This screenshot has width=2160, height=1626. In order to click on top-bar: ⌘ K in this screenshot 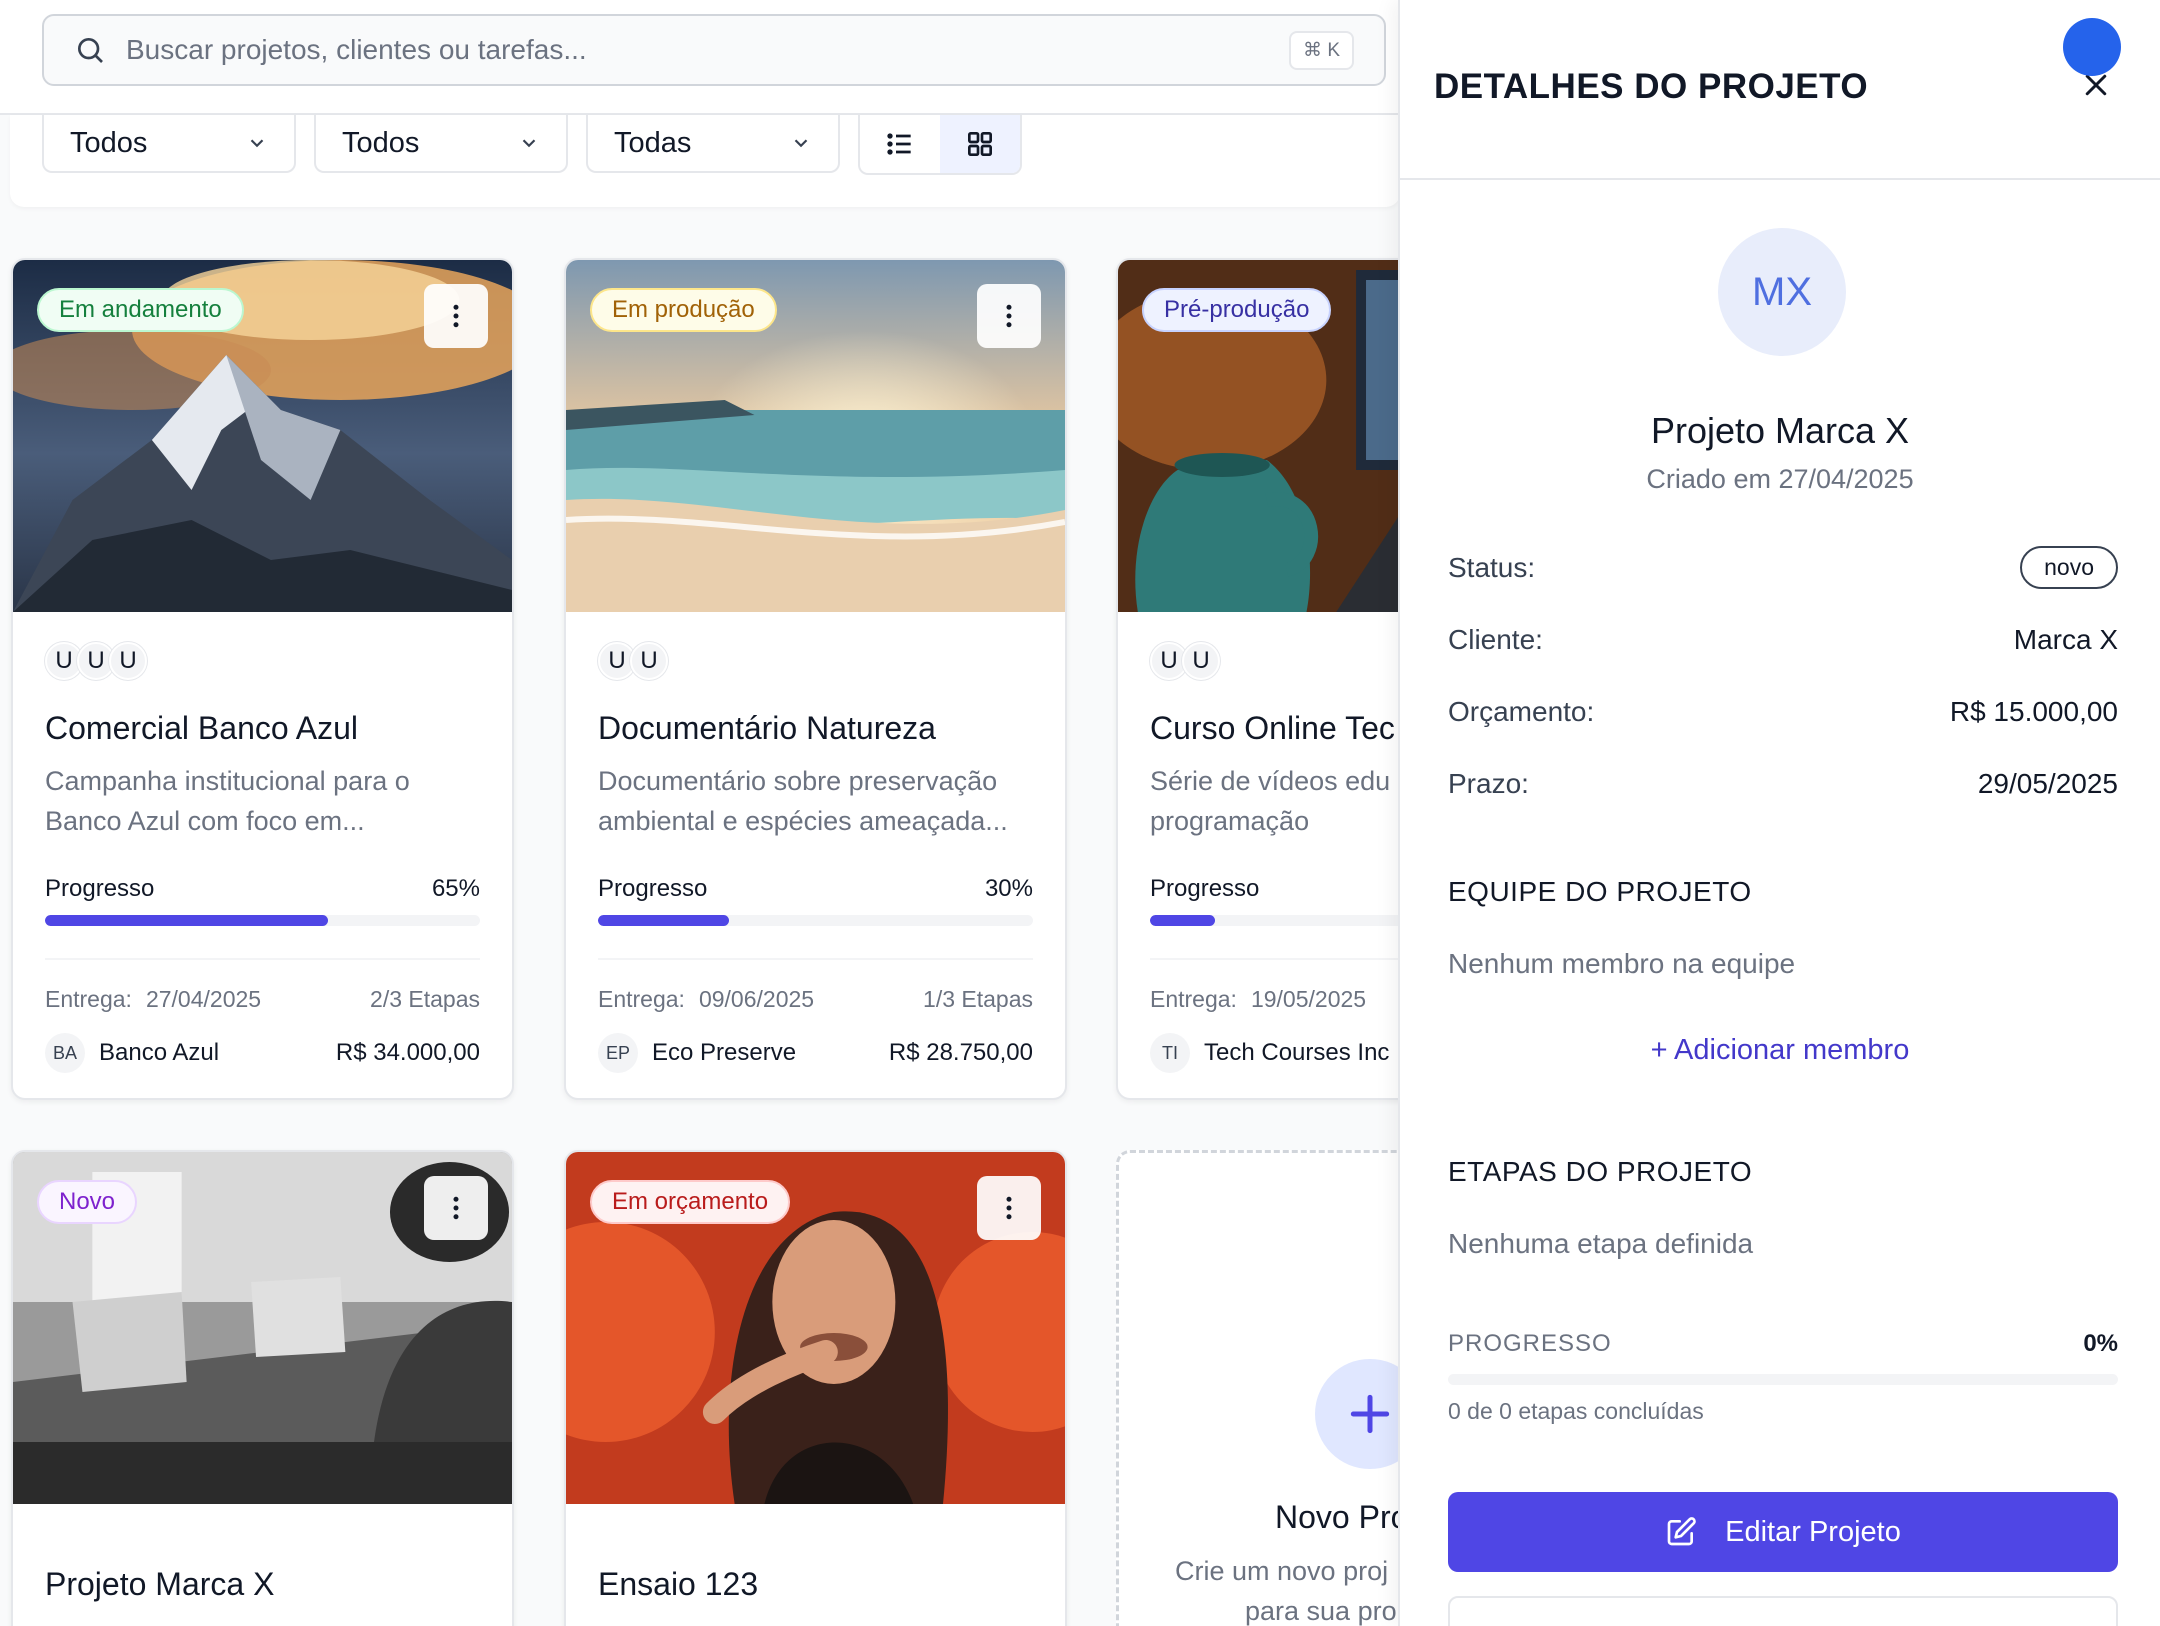, I will do `click(700, 57)`.